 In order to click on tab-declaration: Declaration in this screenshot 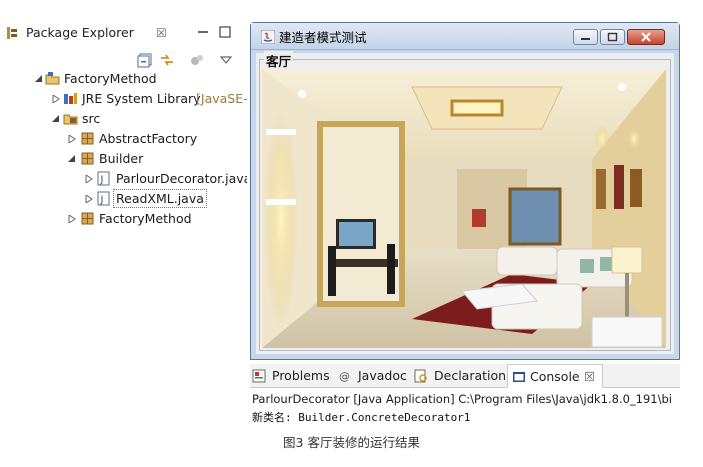, I will do `click(460, 376)`.